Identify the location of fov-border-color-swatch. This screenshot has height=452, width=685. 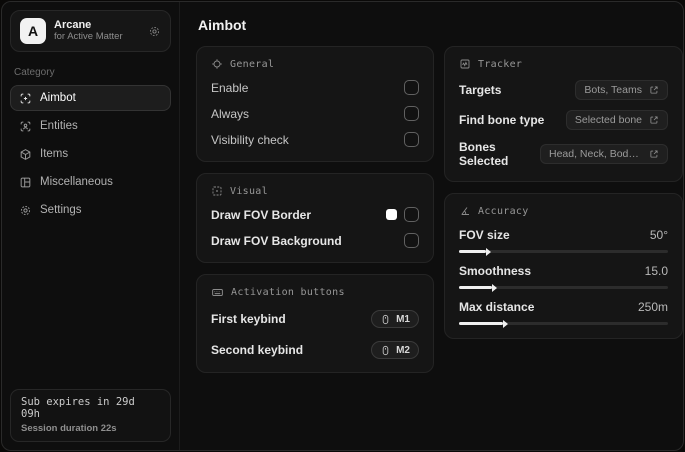
(391, 214).